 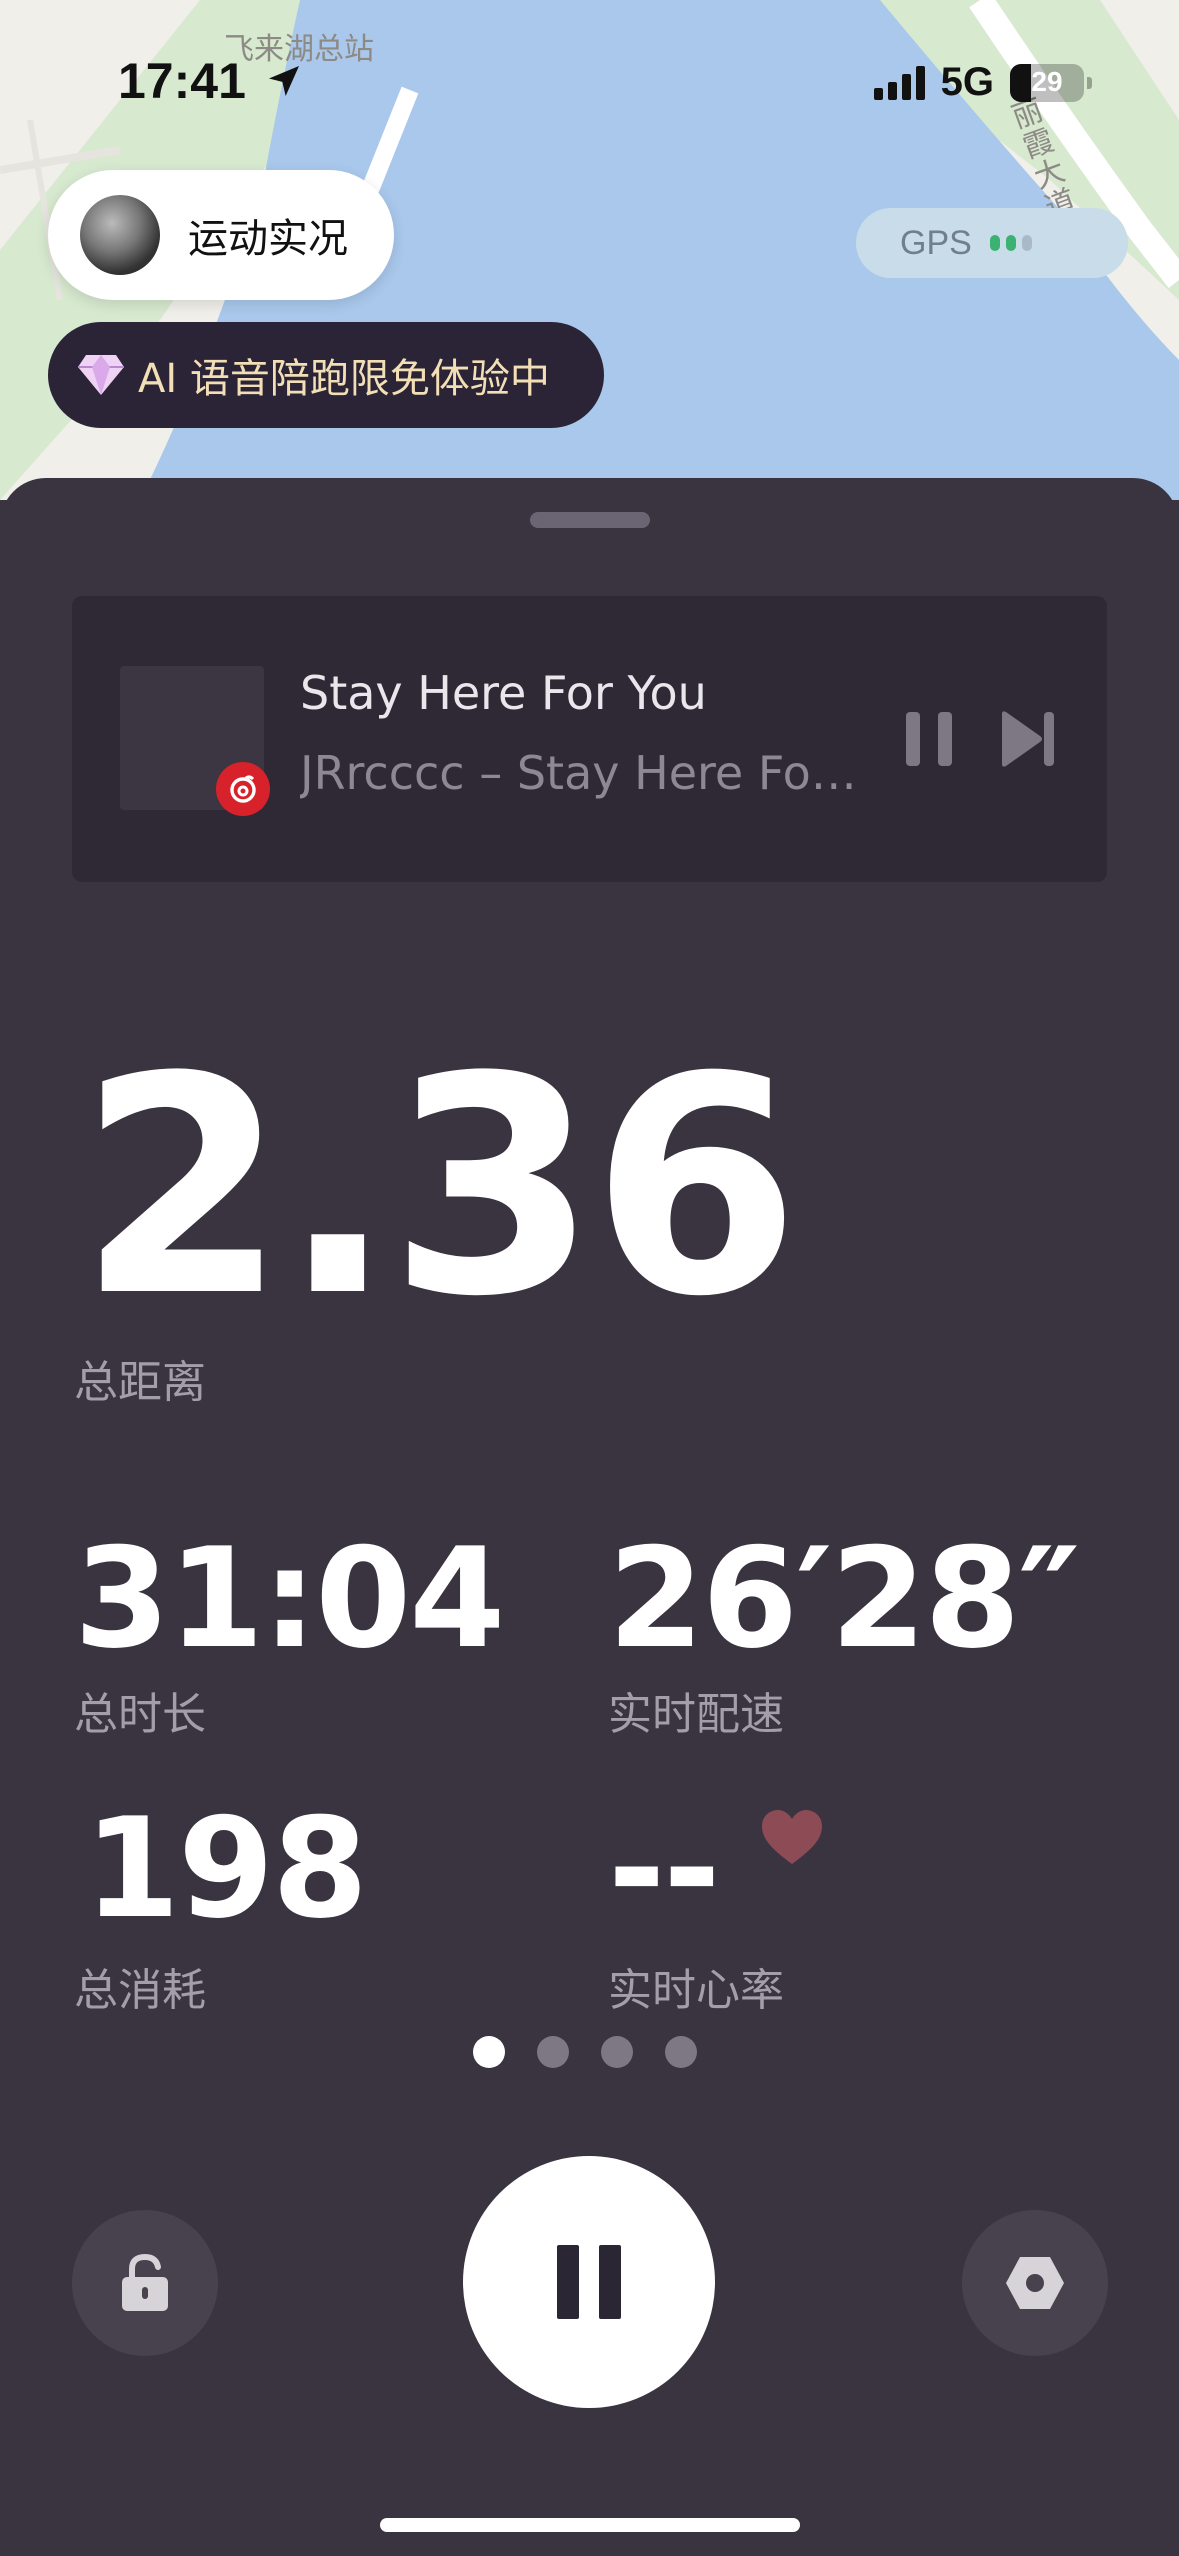 What do you see at coordinates (226, 1868) in the screenshot?
I see `calories-value: 198` at bounding box center [226, 1868].